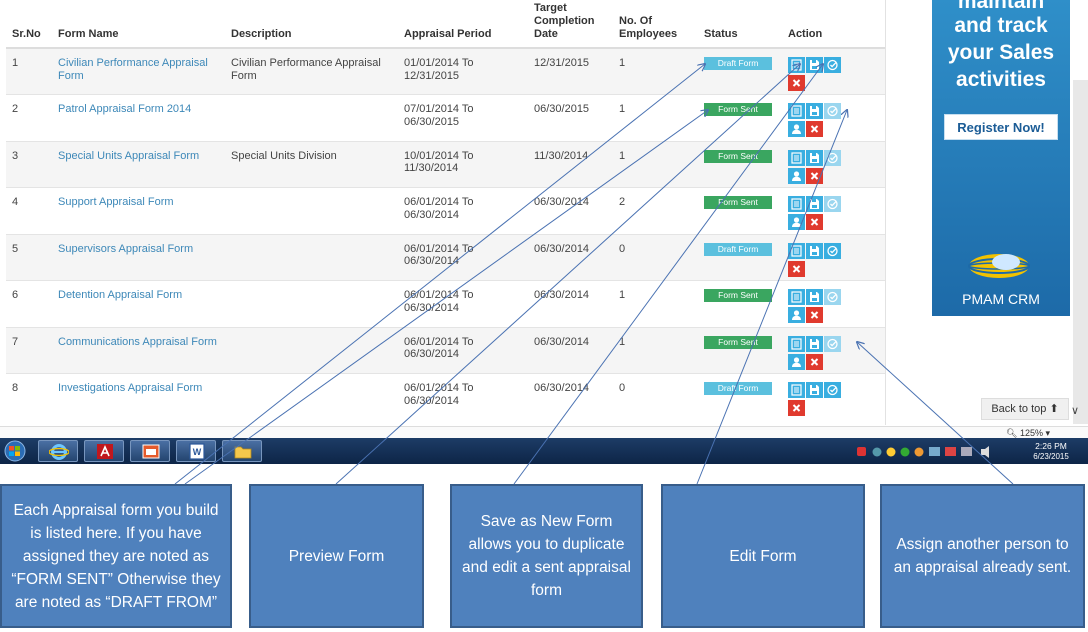  I want to click on cell-form-name: Patrol Appraisal Form 2014, so click(138, 117).